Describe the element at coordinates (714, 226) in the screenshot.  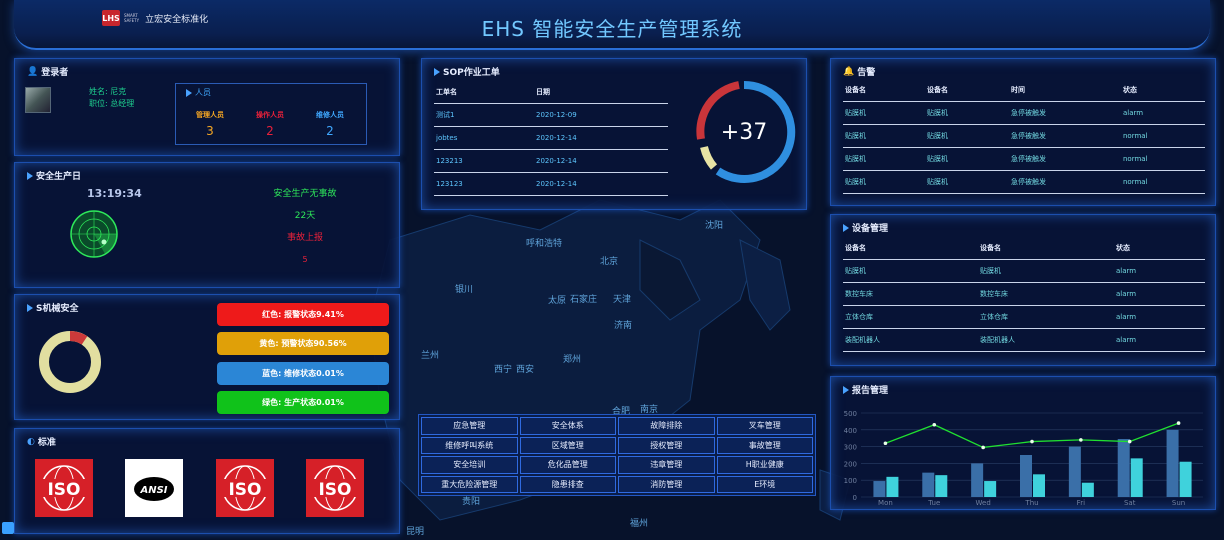
I see `map-city-label: 沈阳` at that location.